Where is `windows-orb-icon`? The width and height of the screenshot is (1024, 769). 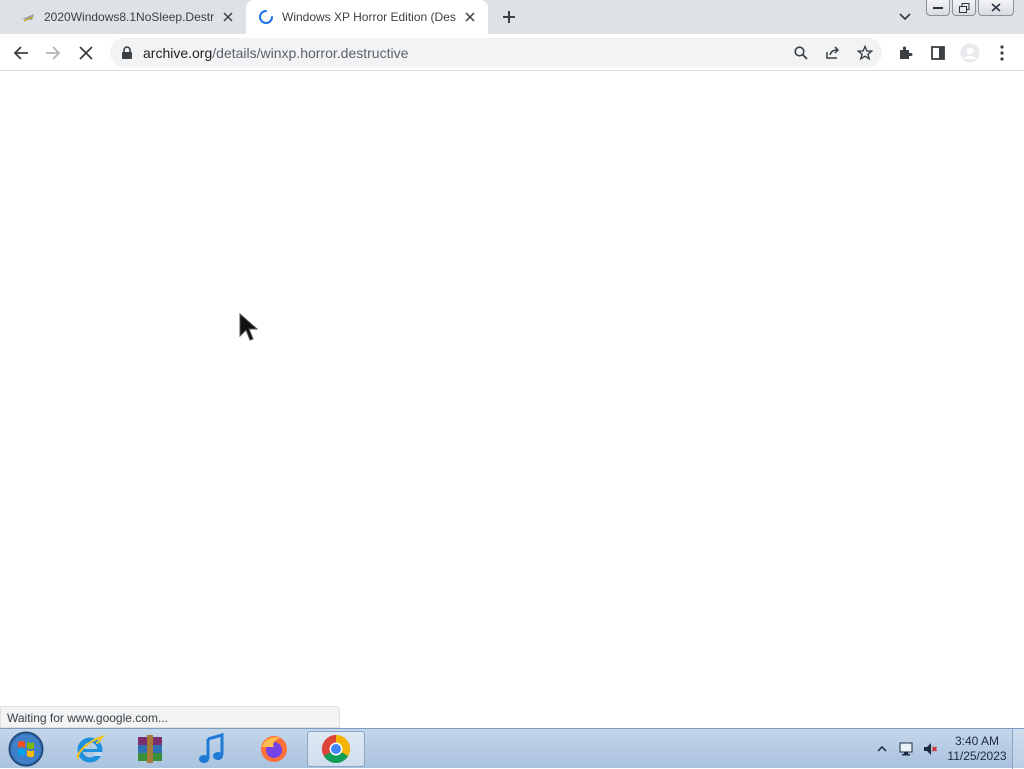
windows-orb-icon is located at coordinates (26, 749).